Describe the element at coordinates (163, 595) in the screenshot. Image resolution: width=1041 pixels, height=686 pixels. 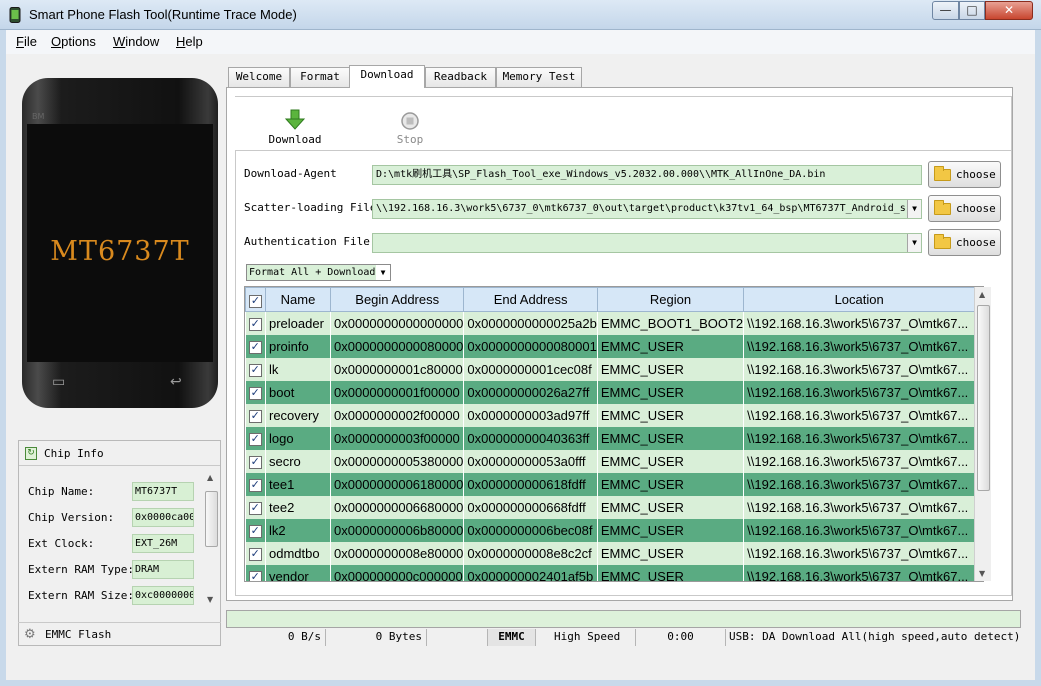
I see `ram-size-value: 0xc0000000` at that location.